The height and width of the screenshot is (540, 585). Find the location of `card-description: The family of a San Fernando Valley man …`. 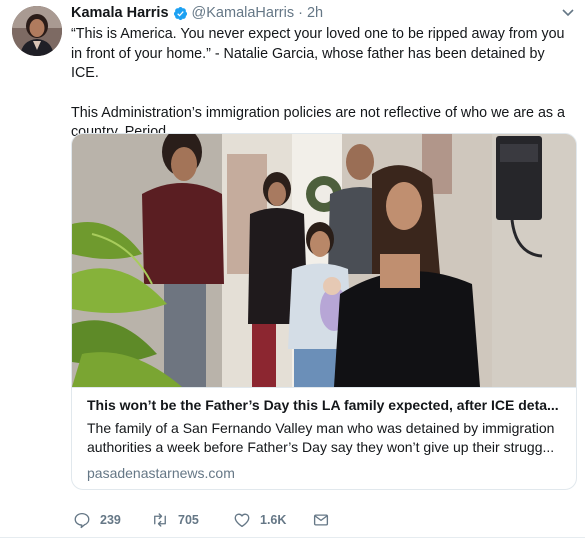

card-description: The family of a San Fernando Valley man … is located at coordinates (321, 437).